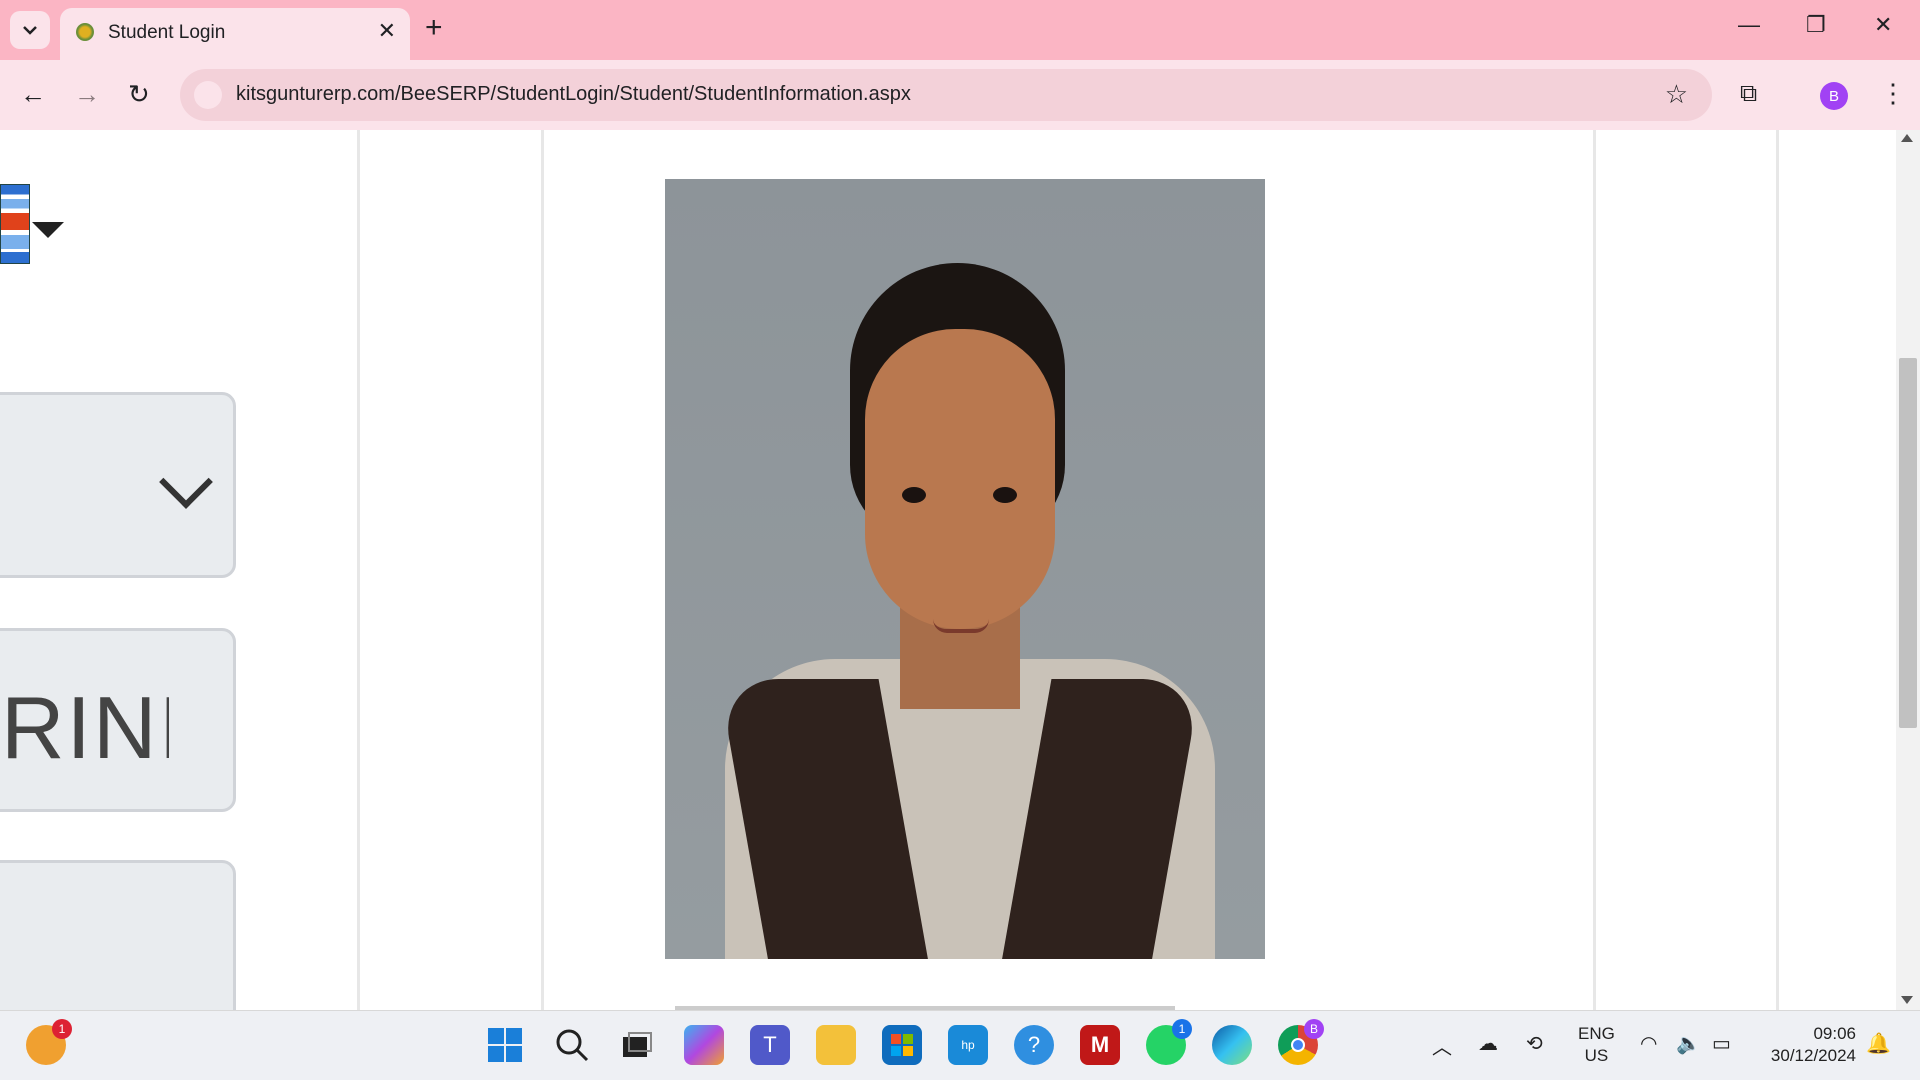  What do you see at coordinates (1648, 1043) in the screenshot?
I see `wifi-icon: ◠` at bounding box center [1648, 1043].